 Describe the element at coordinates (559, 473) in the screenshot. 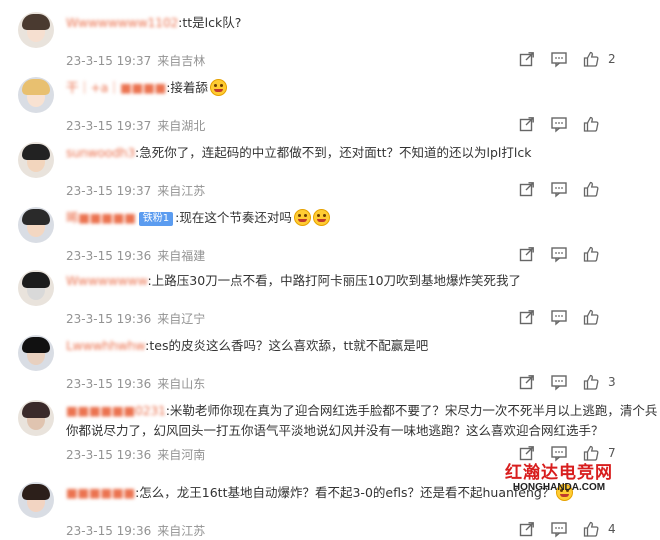

I see `watermark-cn: 红瀚达电竞网` at that location.